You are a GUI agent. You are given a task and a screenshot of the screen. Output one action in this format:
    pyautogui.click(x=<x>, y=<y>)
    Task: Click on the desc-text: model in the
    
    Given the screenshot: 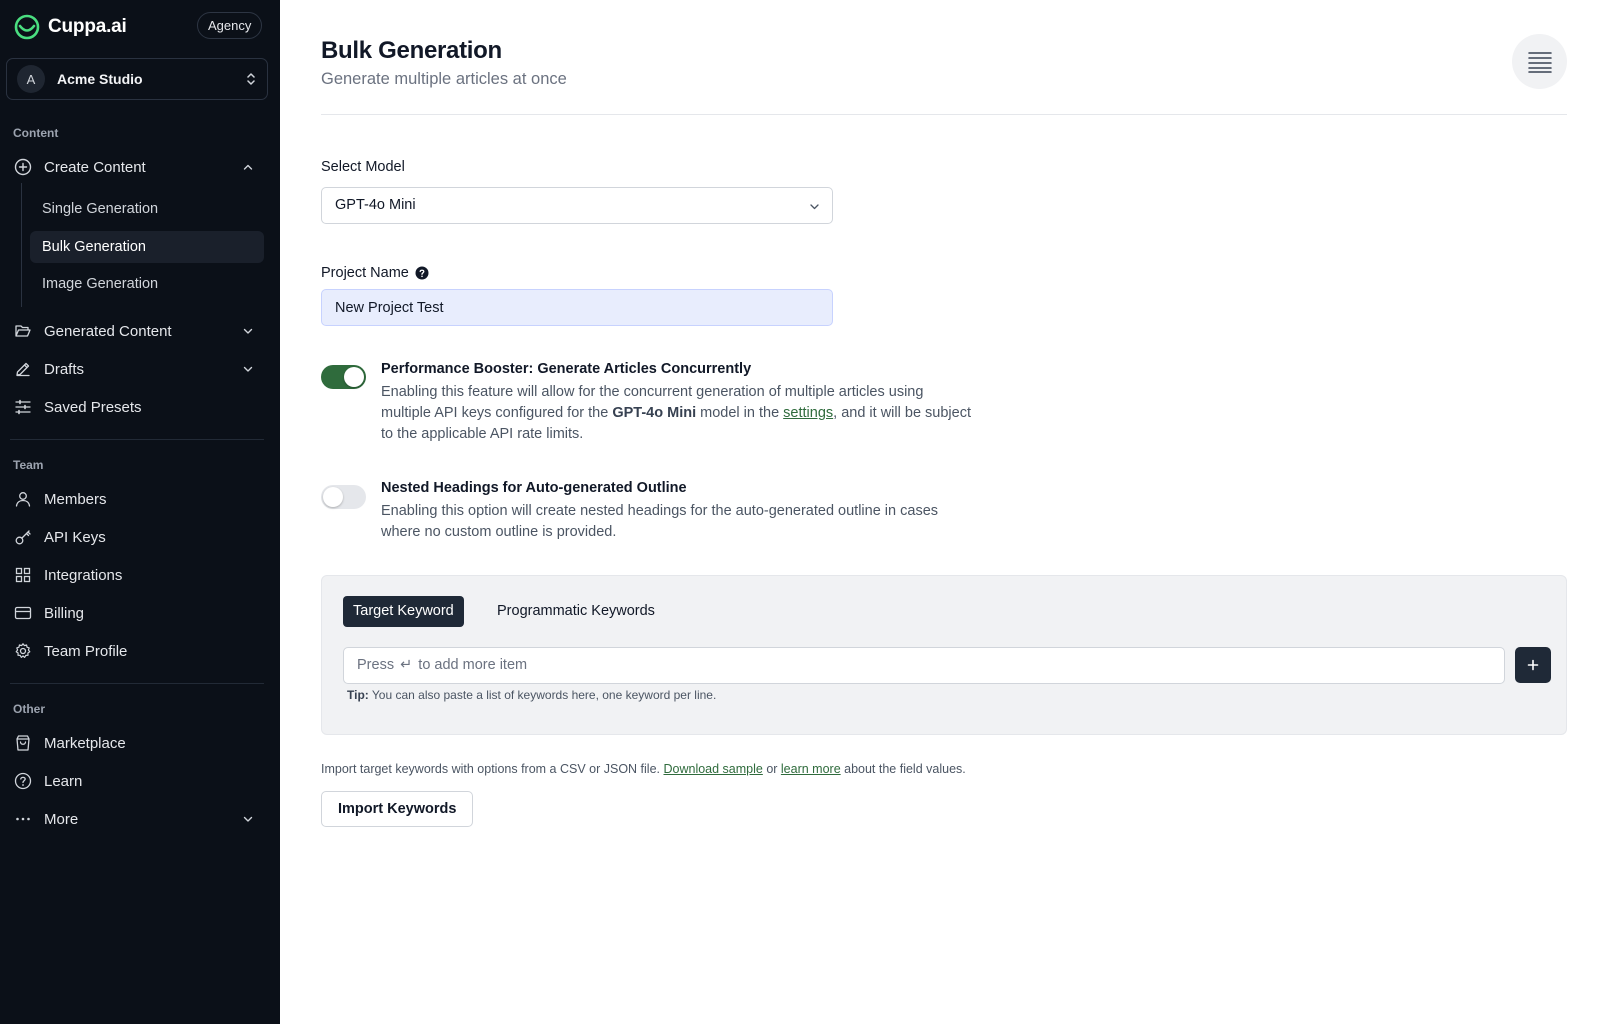 What is the action you would take?
    pyautogui.click(x=740, y=413)
    